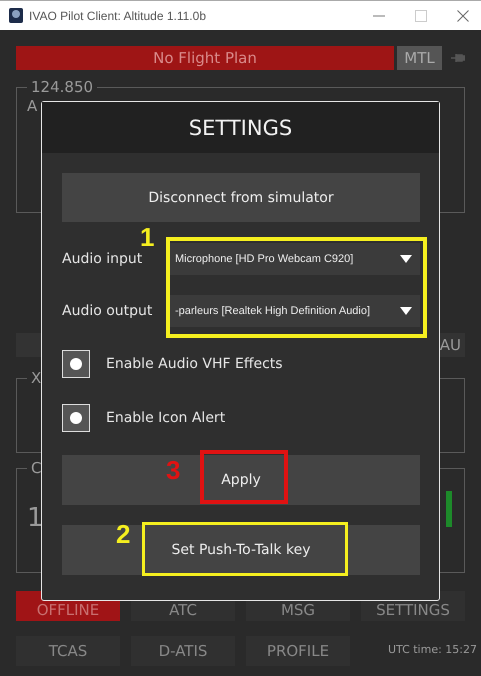 The image size is (481, 676). What do you see at coordinates (240, 127) in the screenshot?
I see `dialog-title: SETTINGS` at bounding box center [240, 127].